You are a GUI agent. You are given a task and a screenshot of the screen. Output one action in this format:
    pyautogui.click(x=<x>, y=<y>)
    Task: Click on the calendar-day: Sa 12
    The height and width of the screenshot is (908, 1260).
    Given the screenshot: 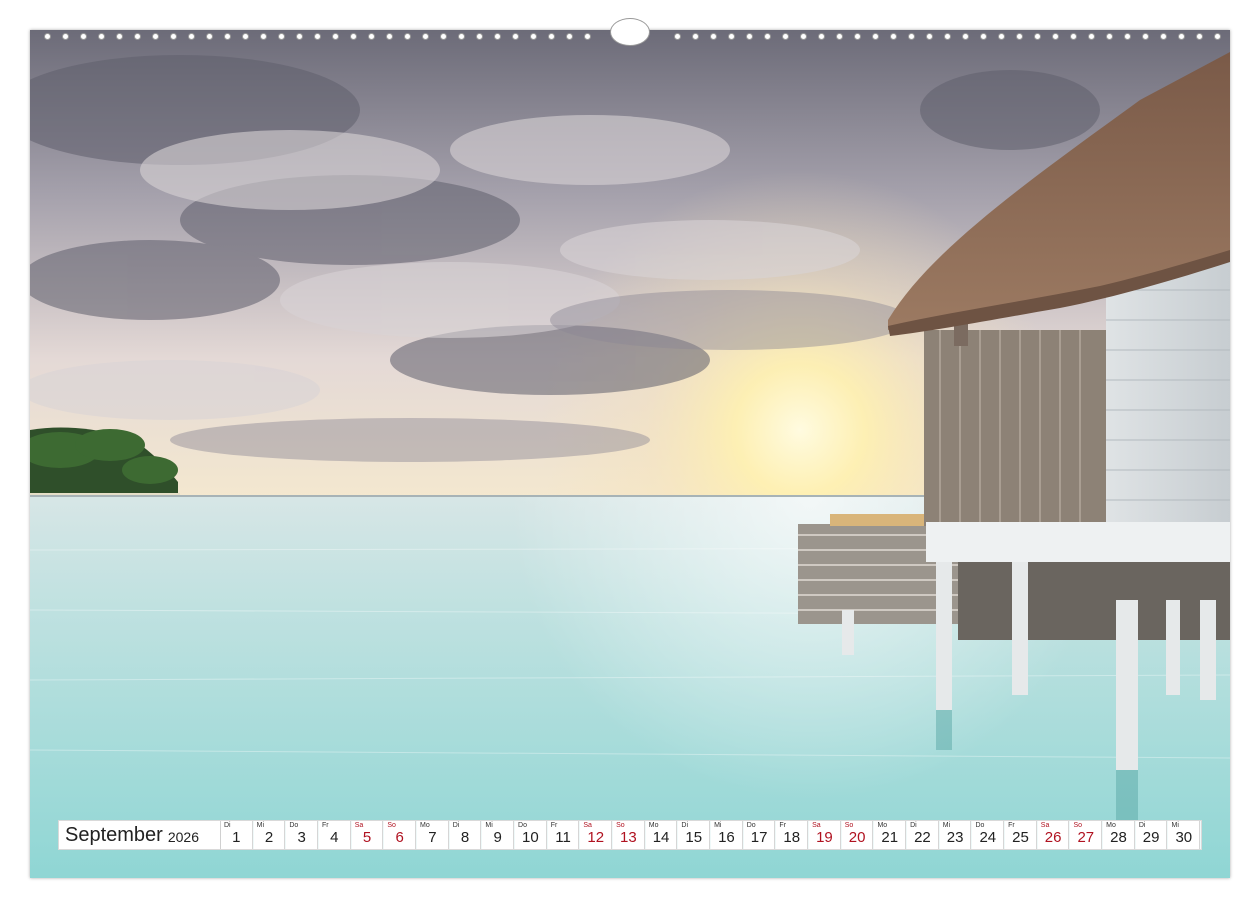 What is the action you would take?
    pyautogui.click(x=596, y=835)
    